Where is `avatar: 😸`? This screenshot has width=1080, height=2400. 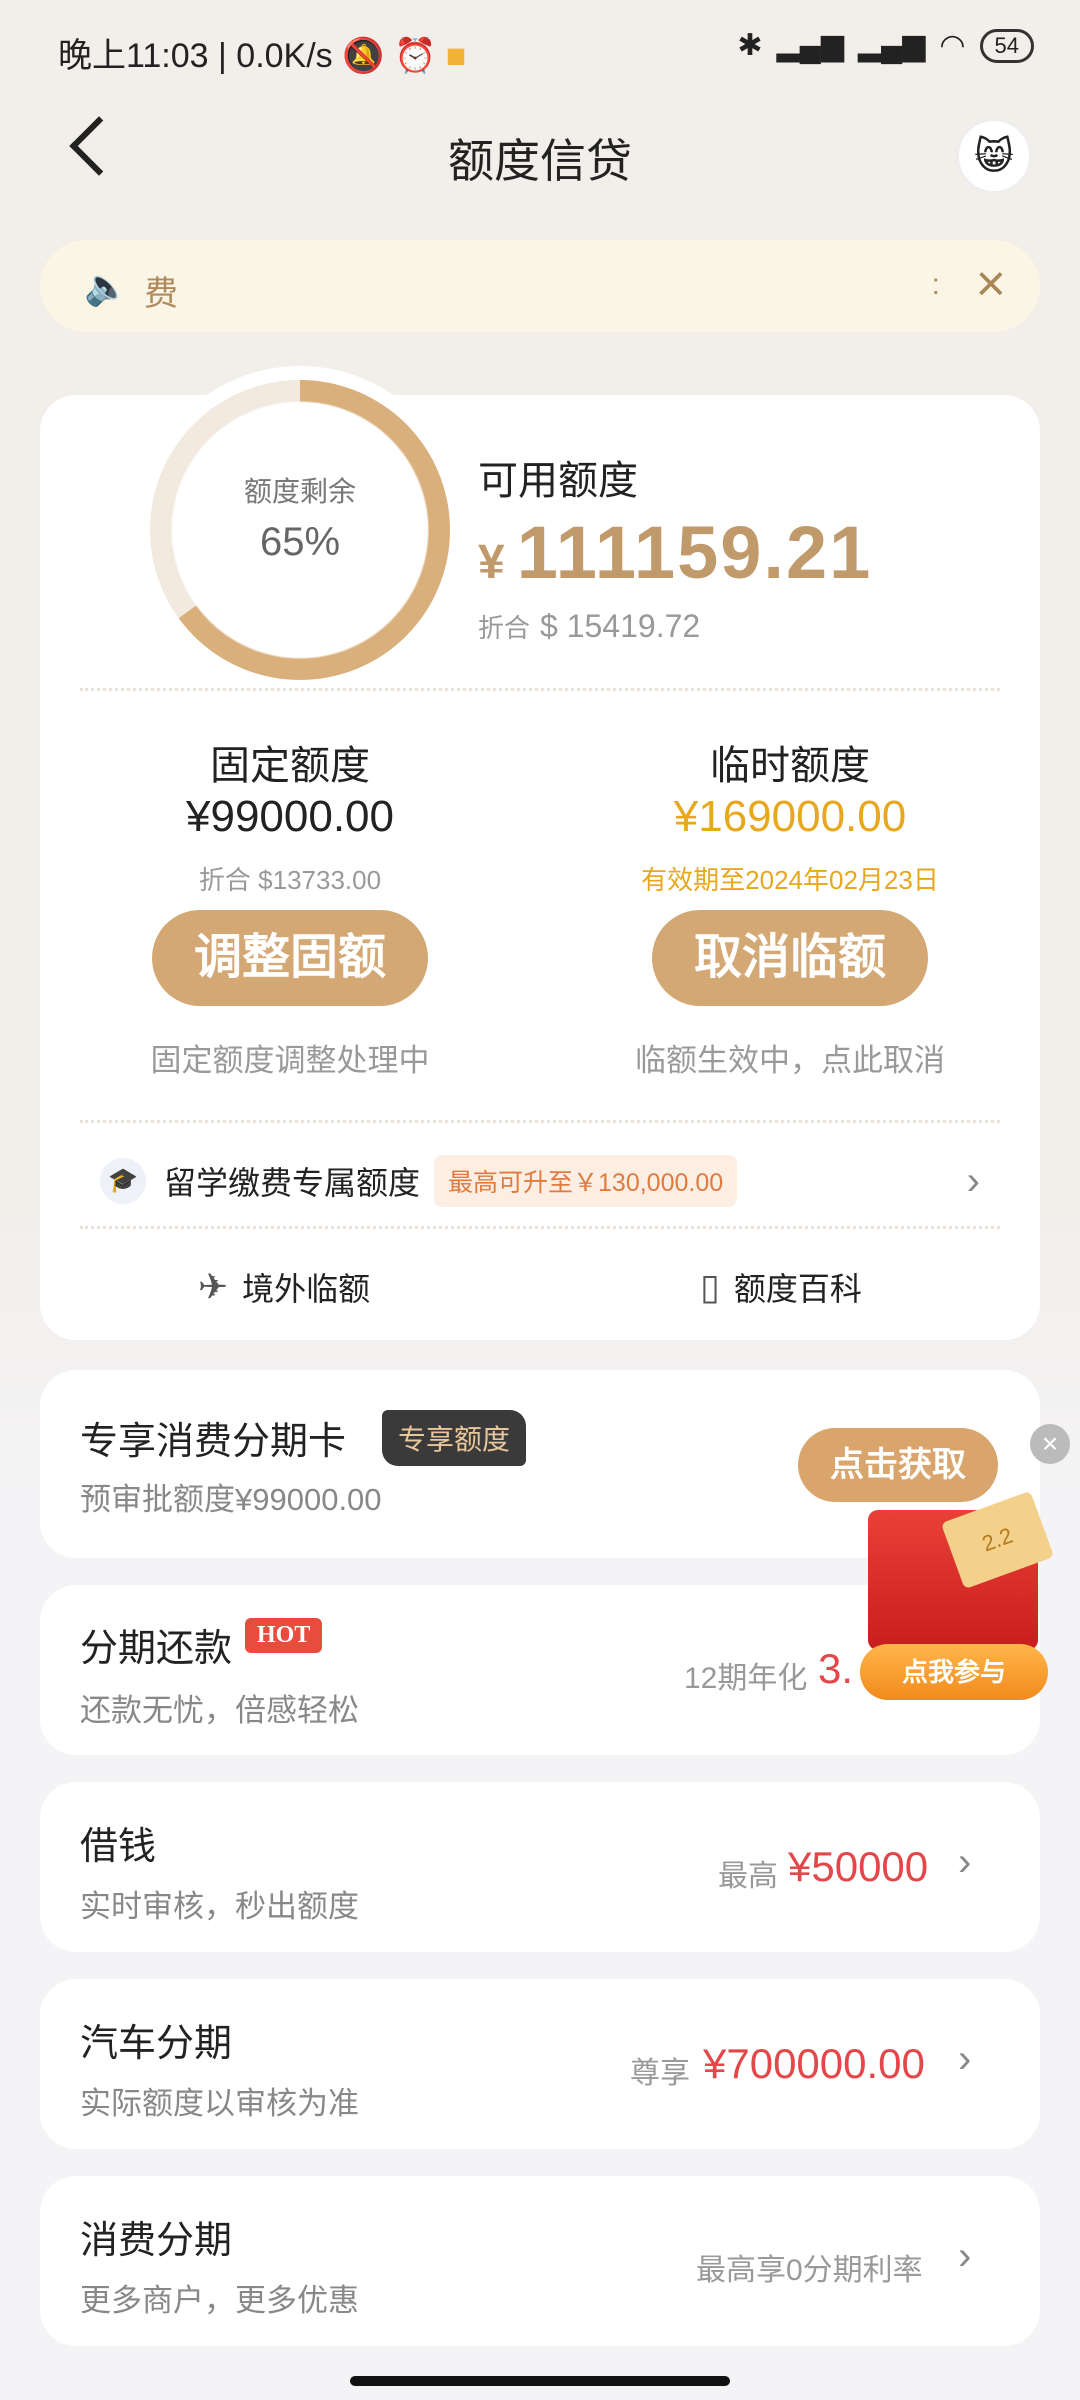
avatar: 😸 is located at coordinates (994, 156).